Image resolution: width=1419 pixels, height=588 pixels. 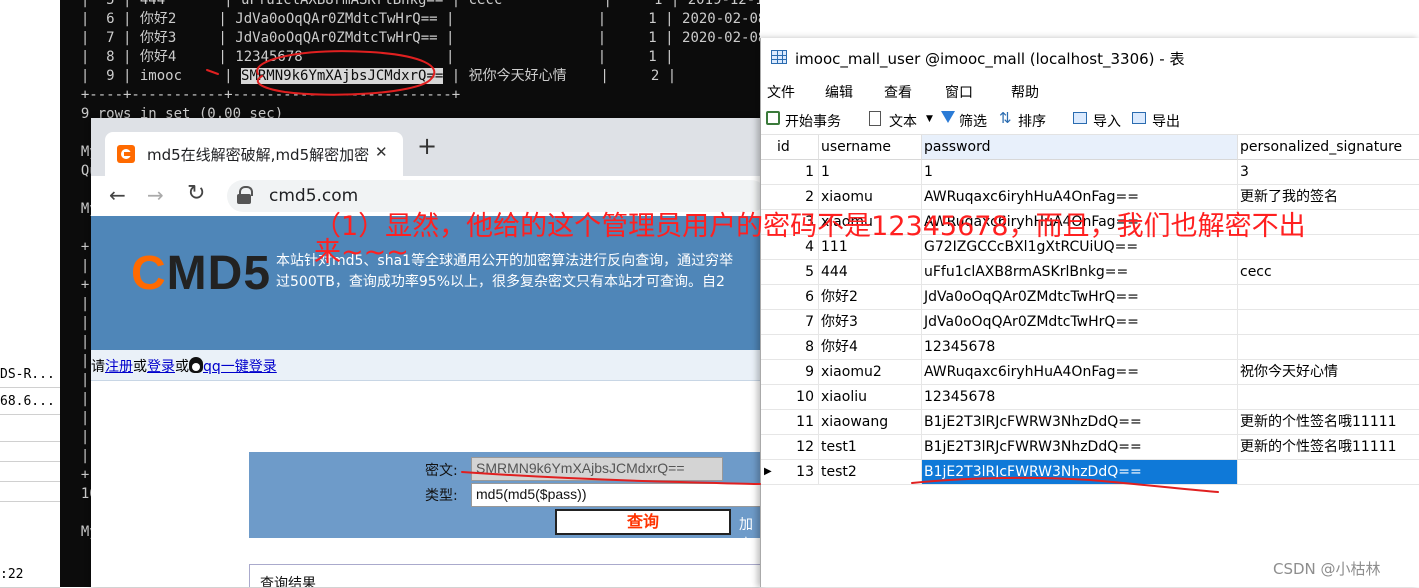 I want to click on underline-mark-cipher, so click(x=611, y=478).